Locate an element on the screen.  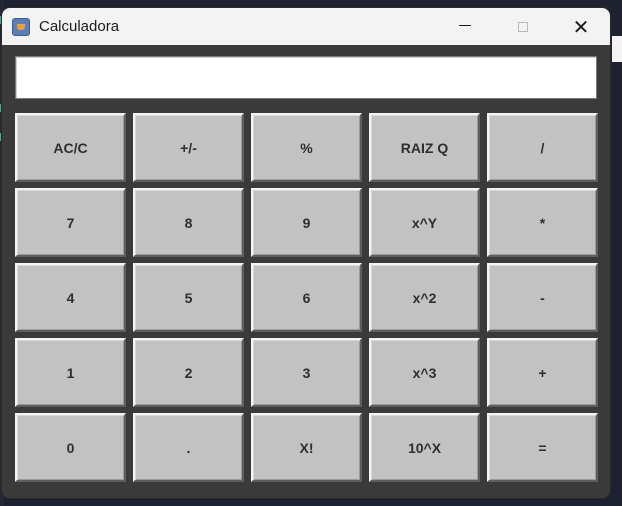
key-8: 8 is located at coordinates (188, 222).